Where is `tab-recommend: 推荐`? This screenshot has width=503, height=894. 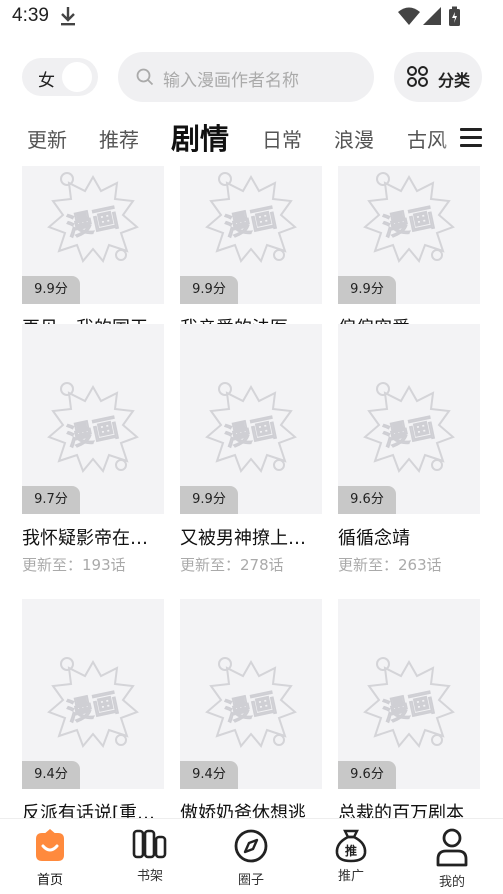
tab-recommend: 推荐 is located at coordinates (119, 138).